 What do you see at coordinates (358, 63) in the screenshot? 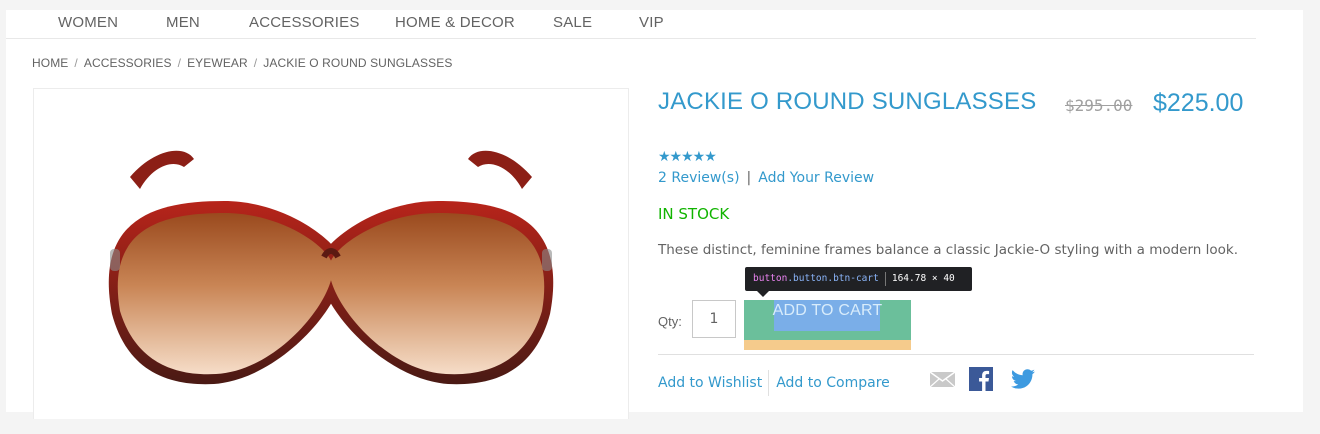
I see `breadcrumb-current: JACKIE O ROUND SUNGLASSES` at bounding box center [358, 63].